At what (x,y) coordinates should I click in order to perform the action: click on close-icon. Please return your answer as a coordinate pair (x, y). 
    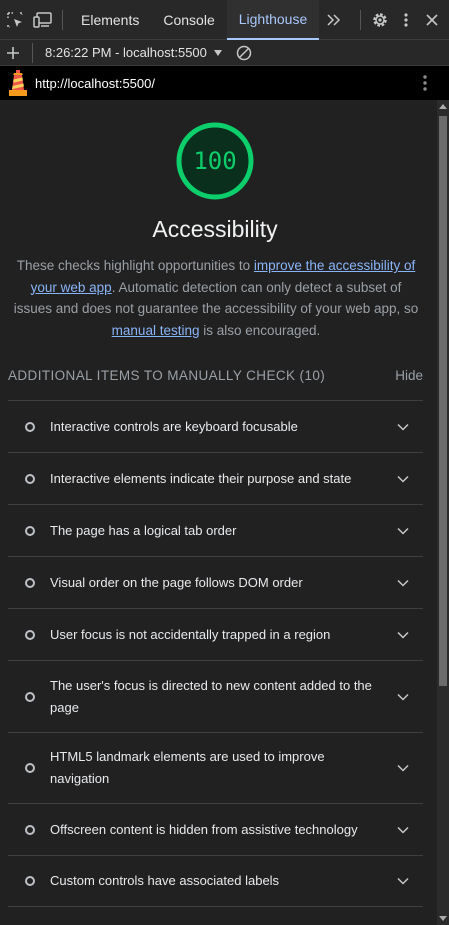
    Looking at the image, I should click on (432, 20).